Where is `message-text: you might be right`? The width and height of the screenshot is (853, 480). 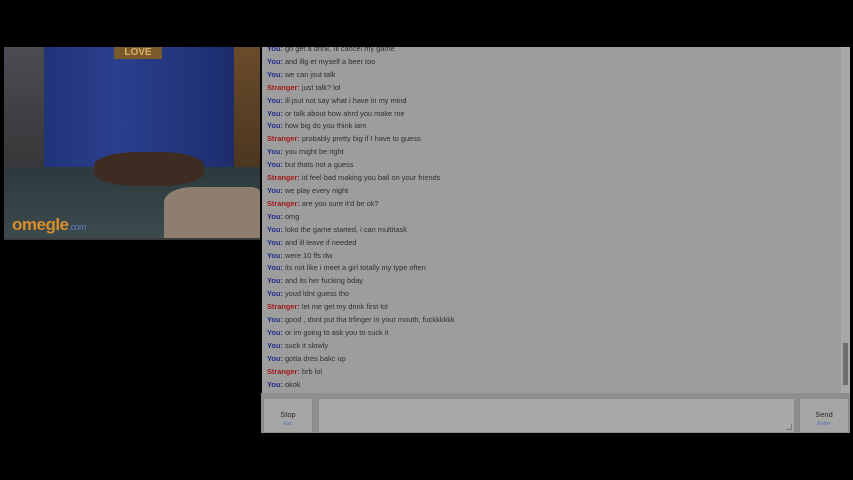
message-text: you might be right is located at coordinates (314, 152).